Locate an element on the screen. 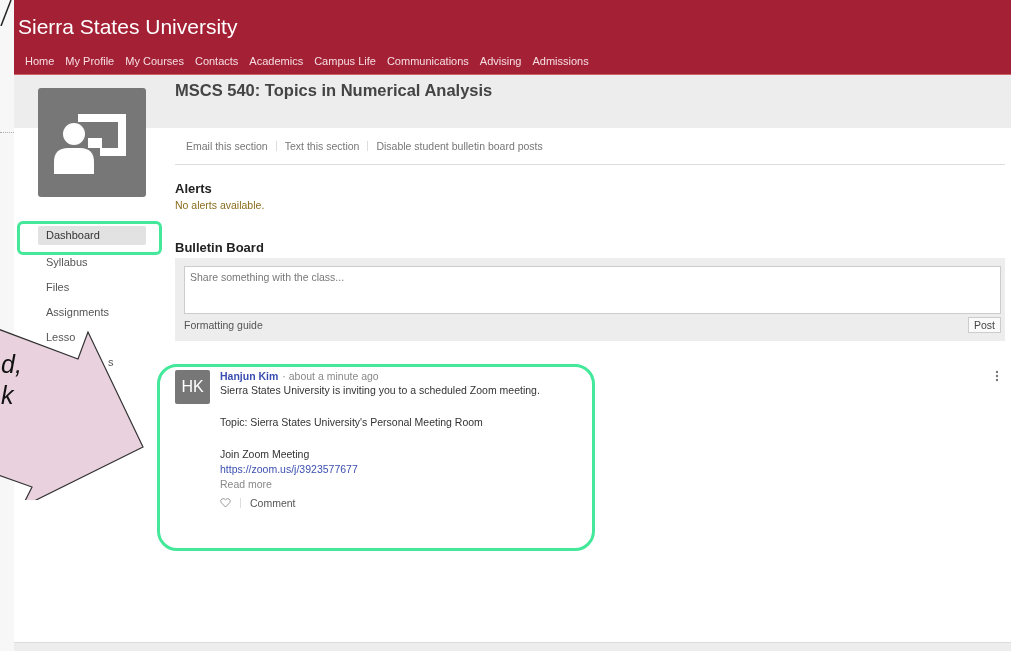  course-title: MSCS 540: Topics in Numerical Analysis is located at coordinates (334, 90).